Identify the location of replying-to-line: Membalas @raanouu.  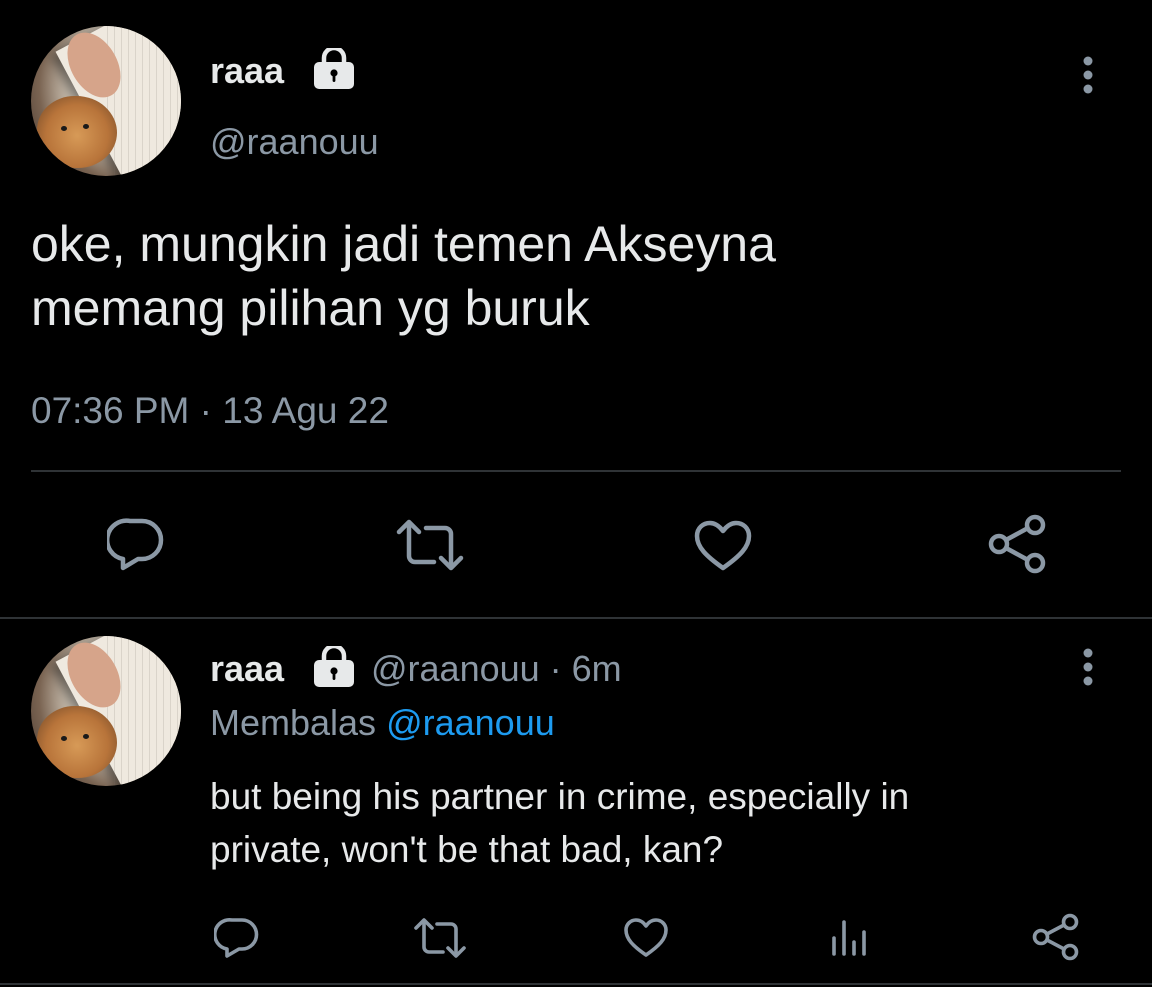
(382, 723).